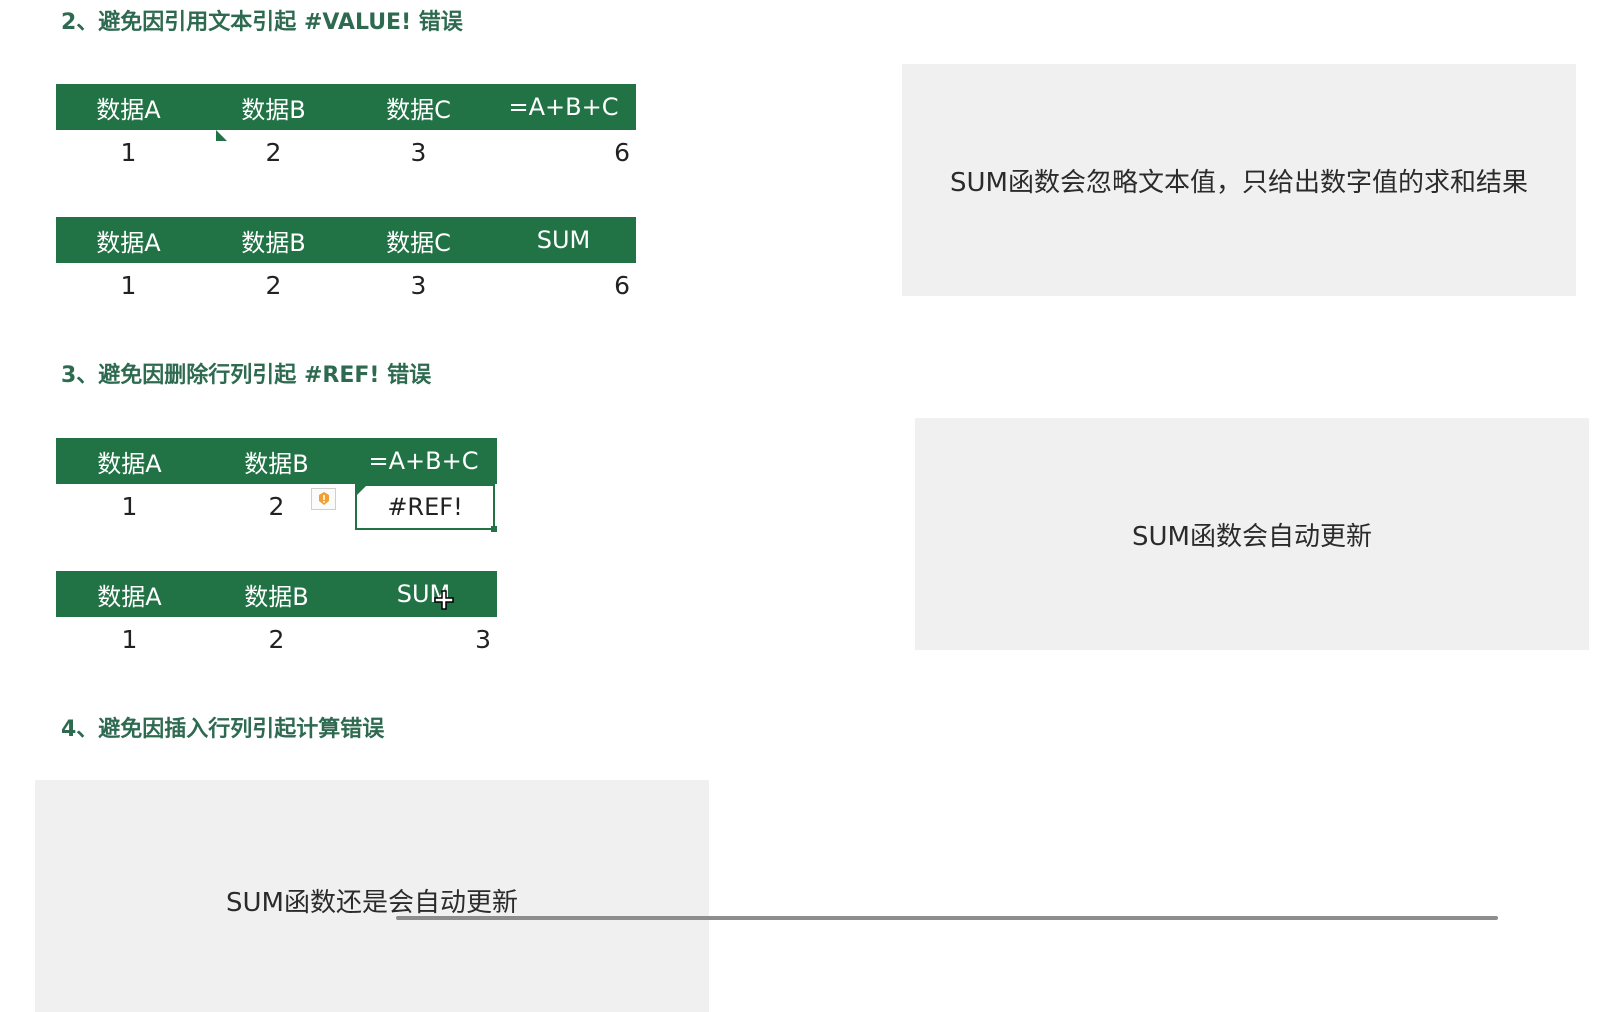 Image resolution: width=1622 pixels, height=1012 pixels. I want to click on table-row: 1 2 3, so click(276, 639).